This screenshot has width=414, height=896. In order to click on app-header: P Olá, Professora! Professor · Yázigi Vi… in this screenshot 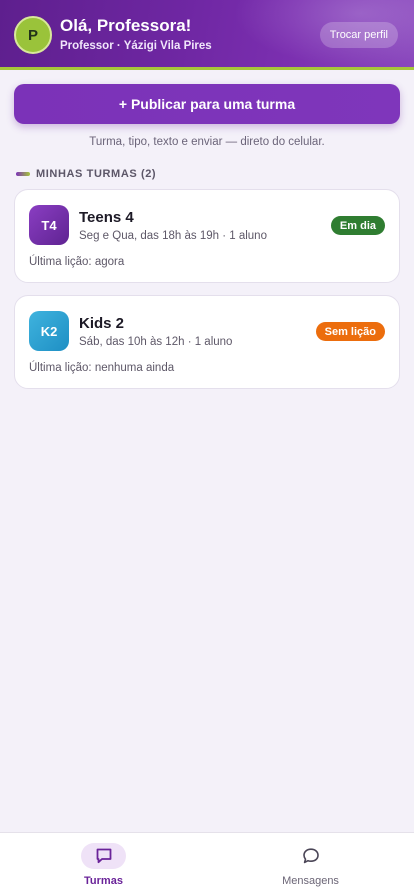, I will do `click(207, 35)`.